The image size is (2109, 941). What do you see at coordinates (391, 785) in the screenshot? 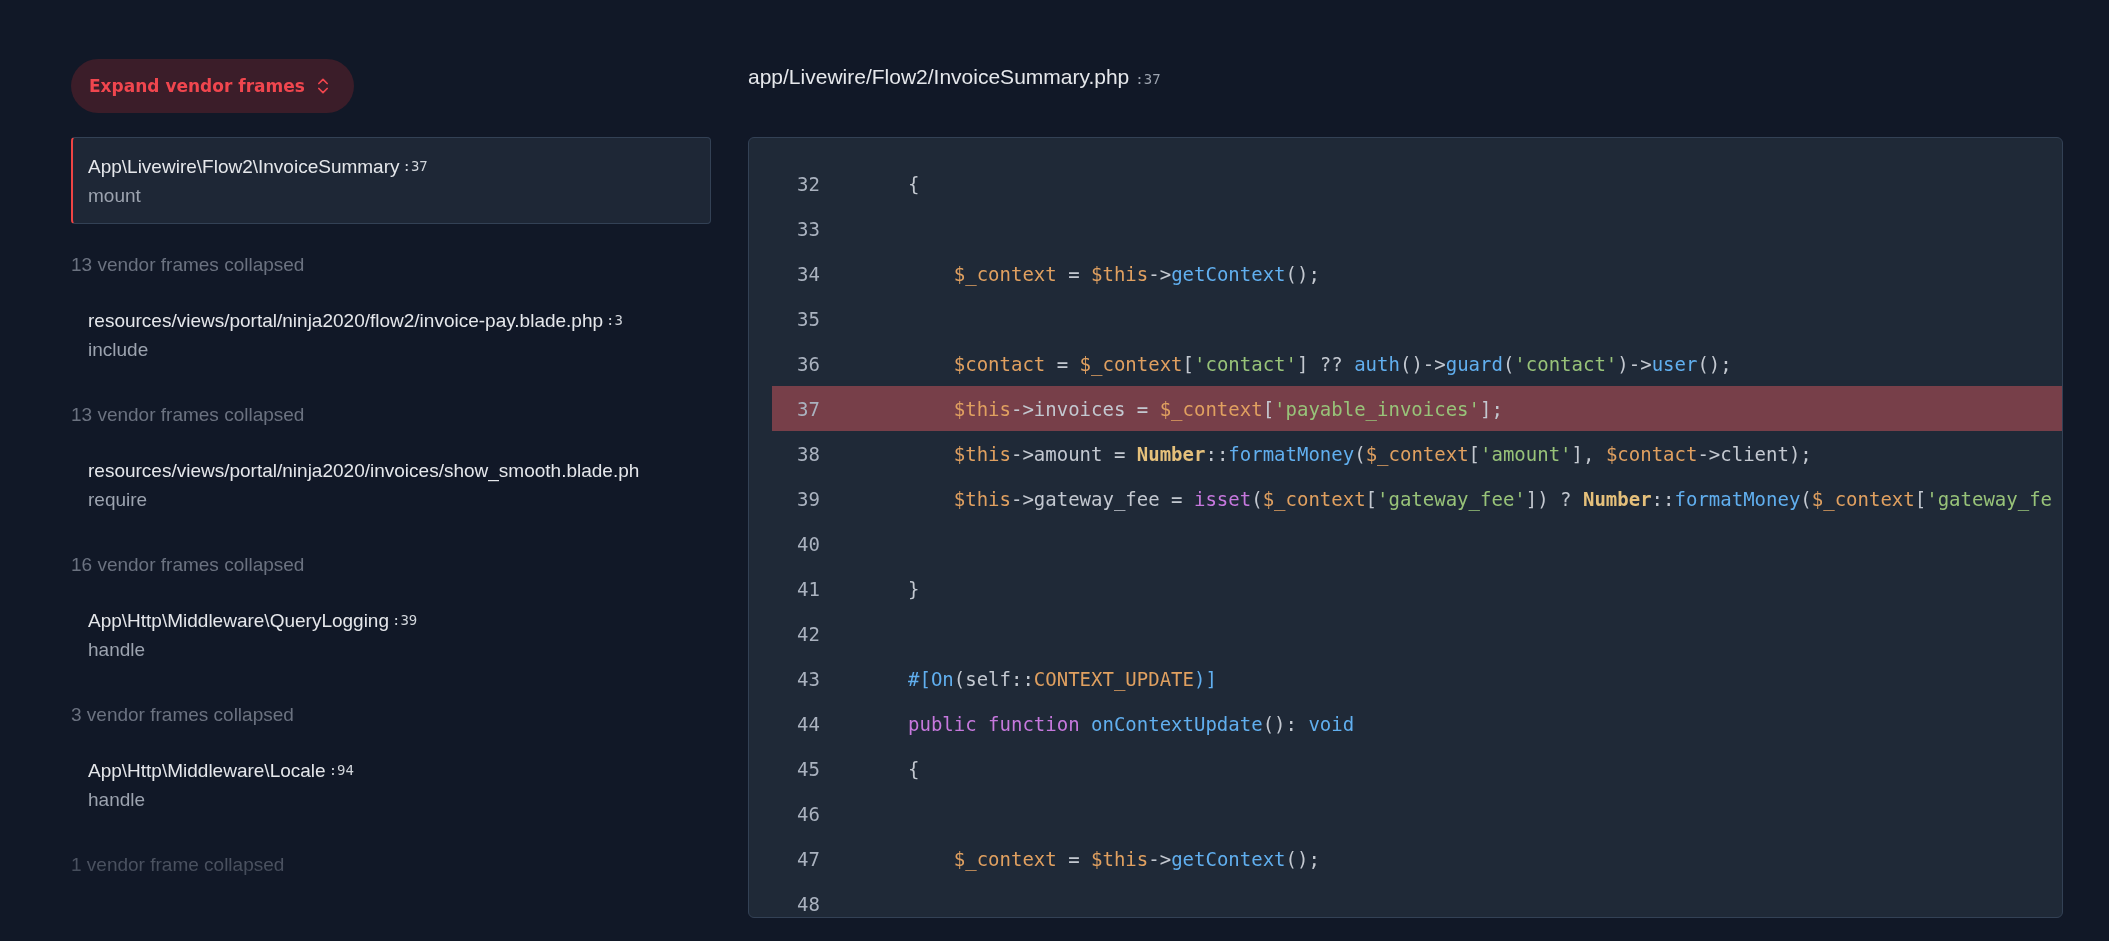
I see `stack-frame: App\Http\Middleware\Locale:94 handle` at bounding box center [391, 785].